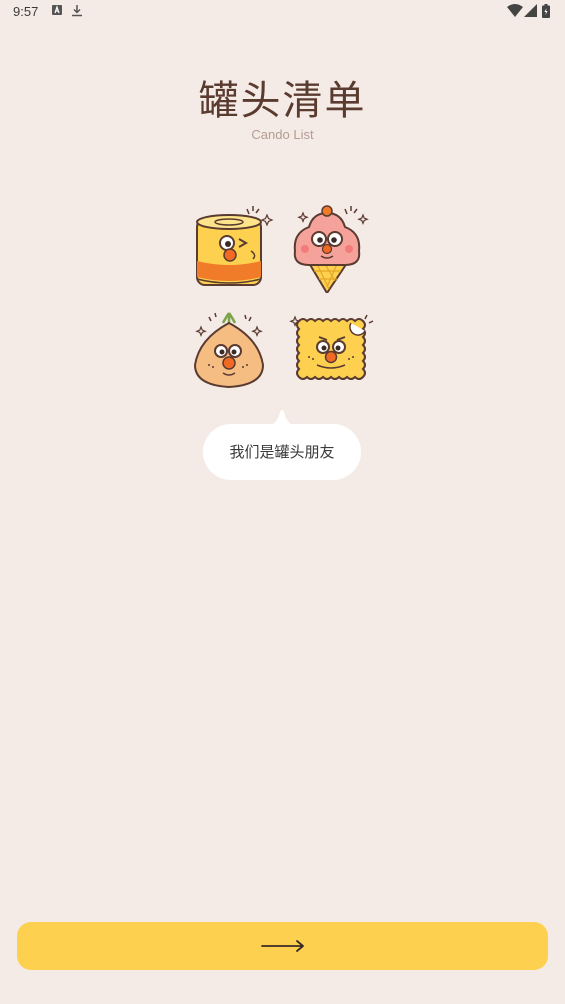 The height and width of the screenshot is (1004, 565). Describe the element at coordinates (229, 350) in the screenshot. I see `onion-mascot-icon` at that location.